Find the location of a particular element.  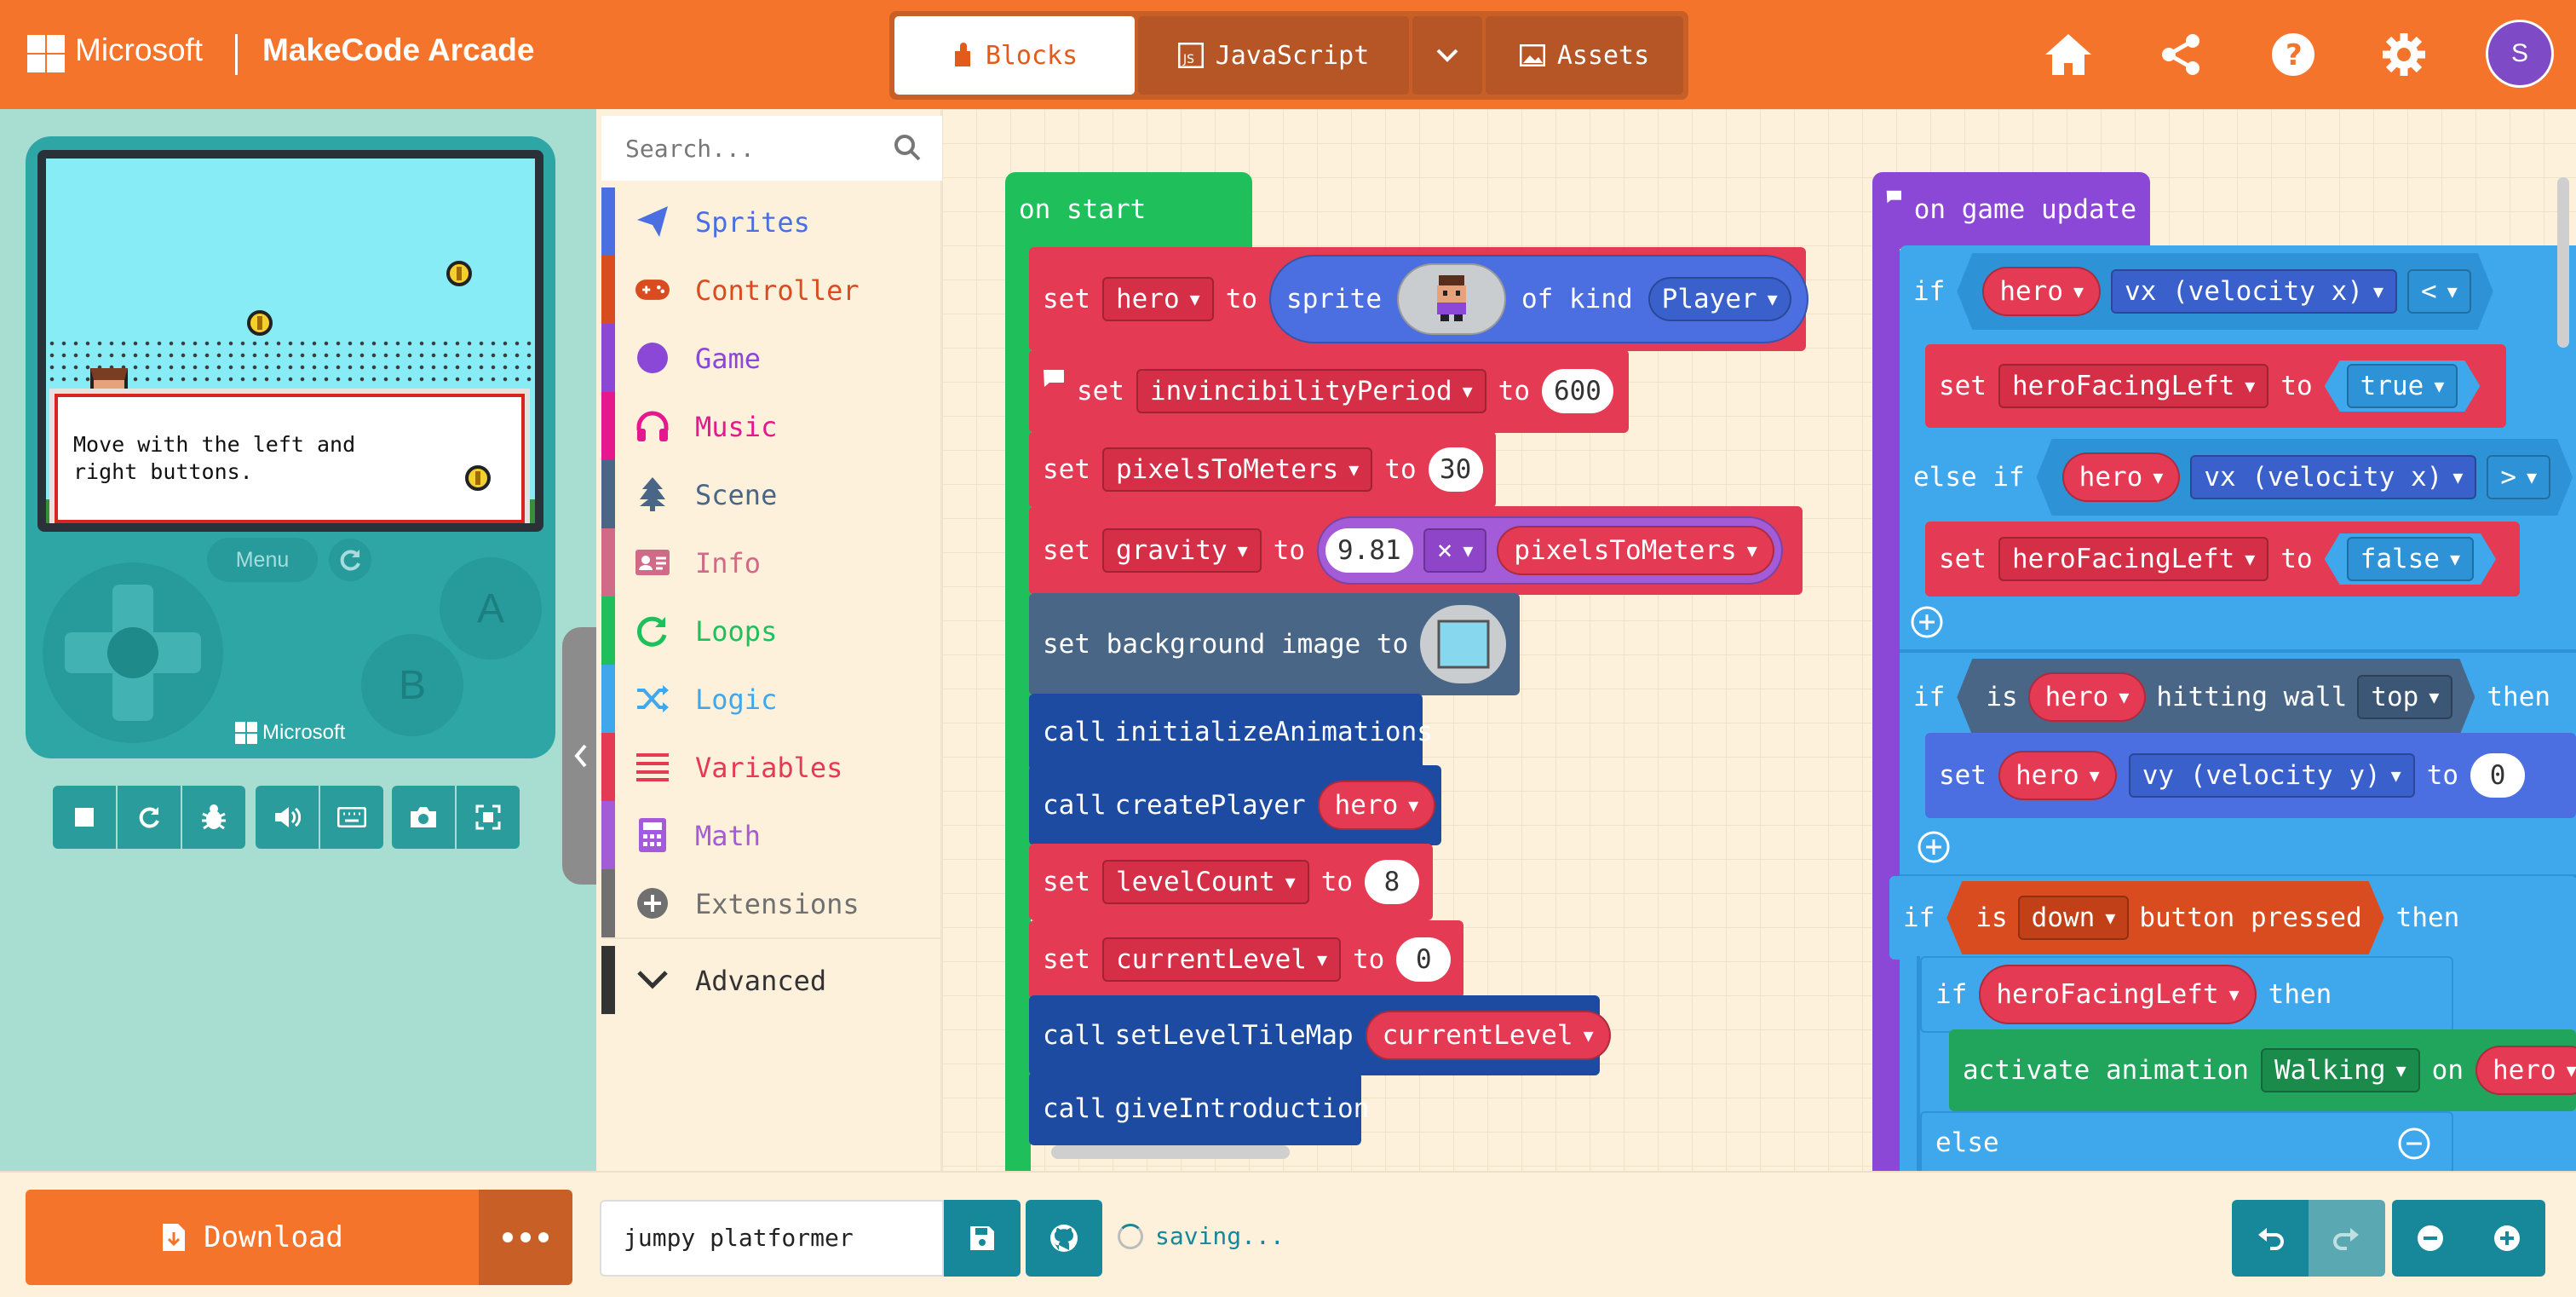

set-invincibility-block: set invincibilityPeriod ▼ to 600 is located at coordinates (1329, 391).